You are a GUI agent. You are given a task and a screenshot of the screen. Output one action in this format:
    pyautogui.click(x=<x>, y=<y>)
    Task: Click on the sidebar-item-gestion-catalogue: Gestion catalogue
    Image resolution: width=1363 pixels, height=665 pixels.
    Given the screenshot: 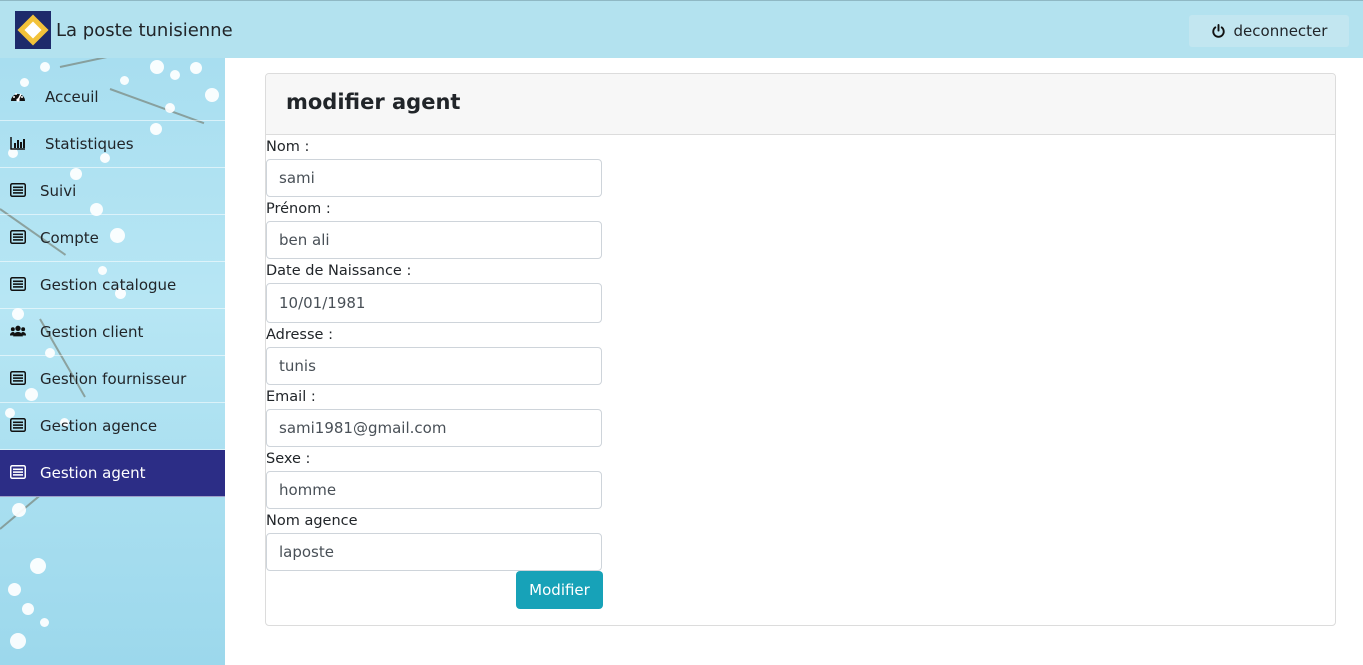 What is the action you would take?
    pyautogui.click(x=112, y=285)
    